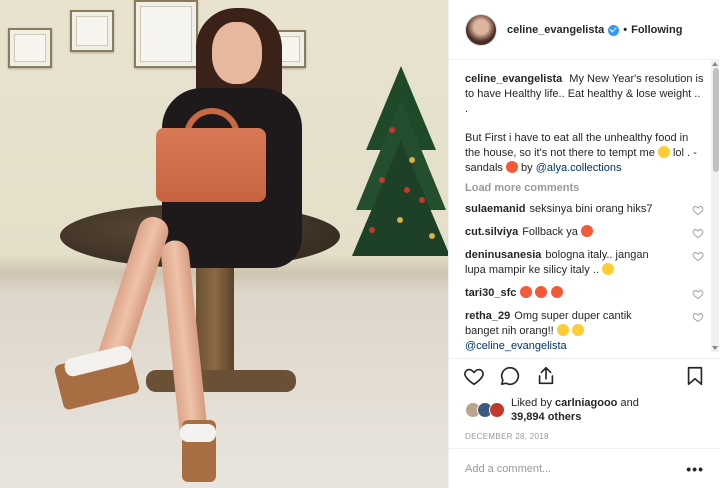 The width and height of the screenshot is (720, 488). I want to click on handbag, so click(211, 165).